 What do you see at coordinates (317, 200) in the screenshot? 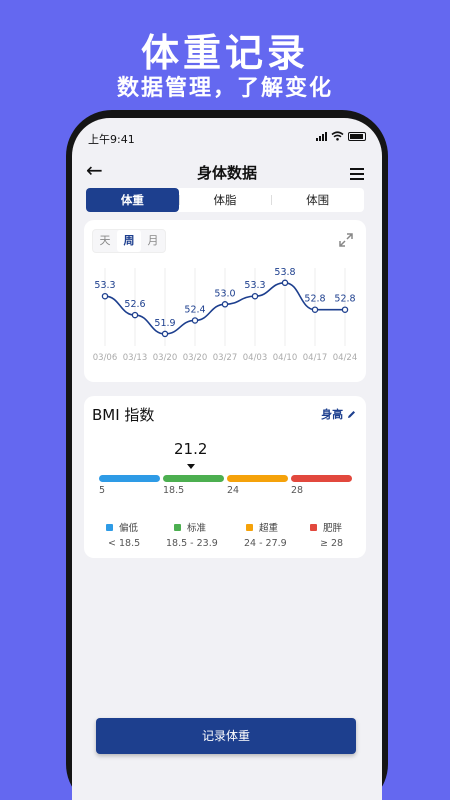
I see `tab-circumference: 体围` at bounding box center [317, 200].